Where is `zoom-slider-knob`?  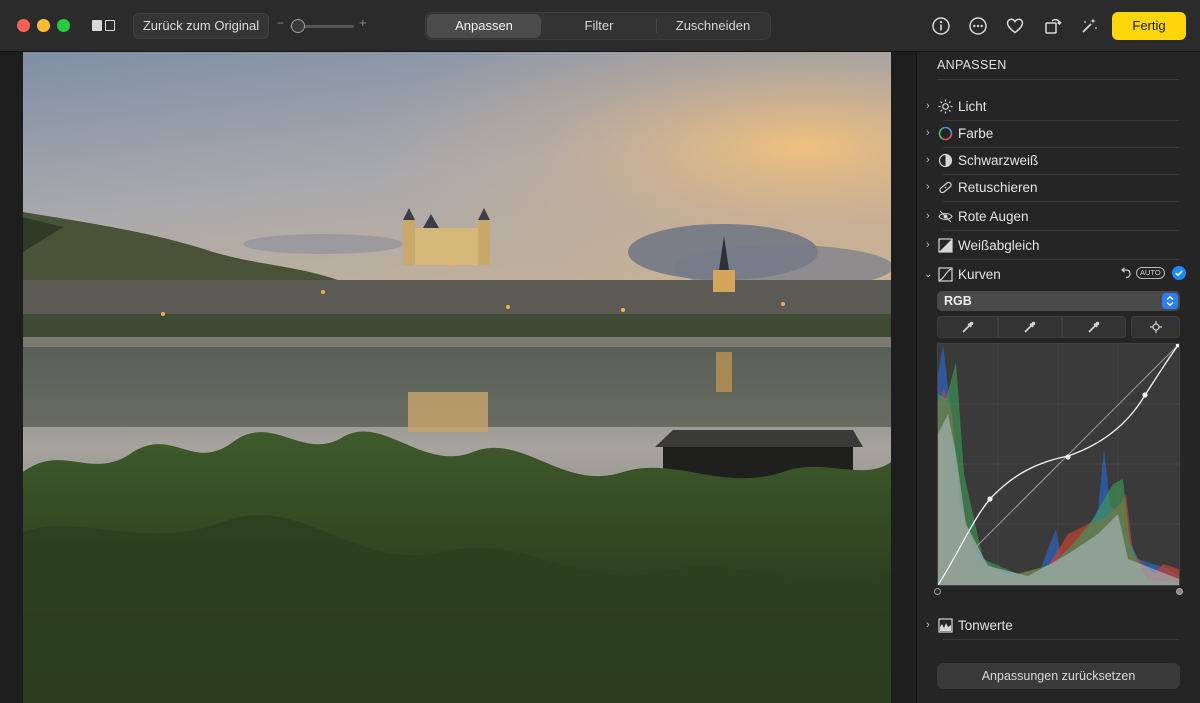
zoom-slider-knob is located at coordinates (298, 26).